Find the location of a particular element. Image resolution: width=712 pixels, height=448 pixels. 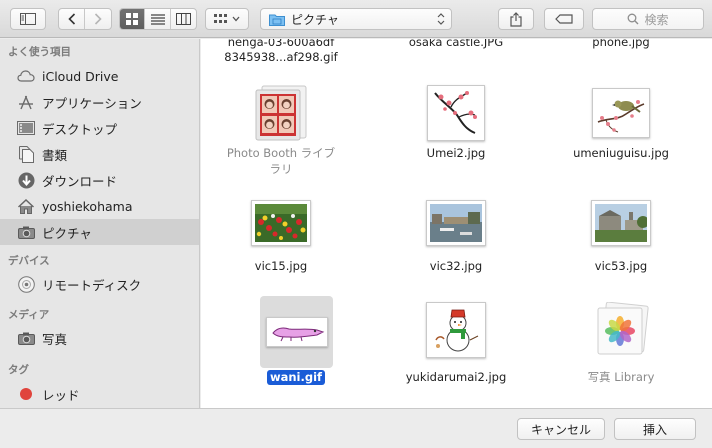

sidebar-item-label: レッド is located at coordinates (61, 395).